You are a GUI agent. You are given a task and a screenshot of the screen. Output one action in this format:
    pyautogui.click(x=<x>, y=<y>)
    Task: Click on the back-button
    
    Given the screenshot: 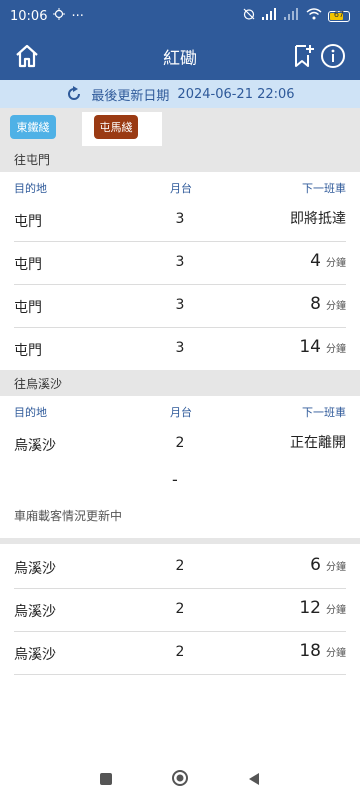 What is the action you would take?
    pyautogui.click(x=254, y=780)
    